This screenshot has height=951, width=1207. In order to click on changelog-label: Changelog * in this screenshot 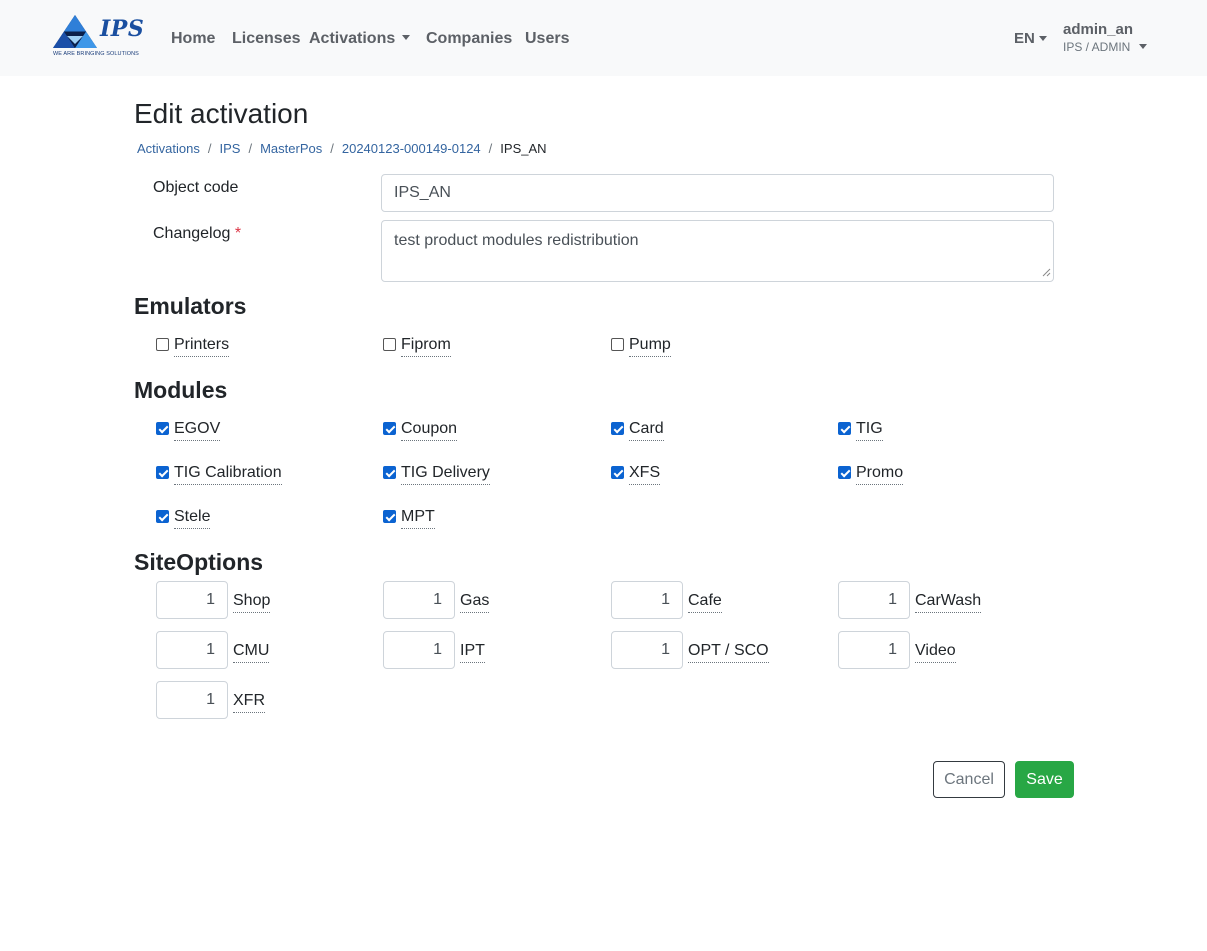, I will do `click(197, 234)`.